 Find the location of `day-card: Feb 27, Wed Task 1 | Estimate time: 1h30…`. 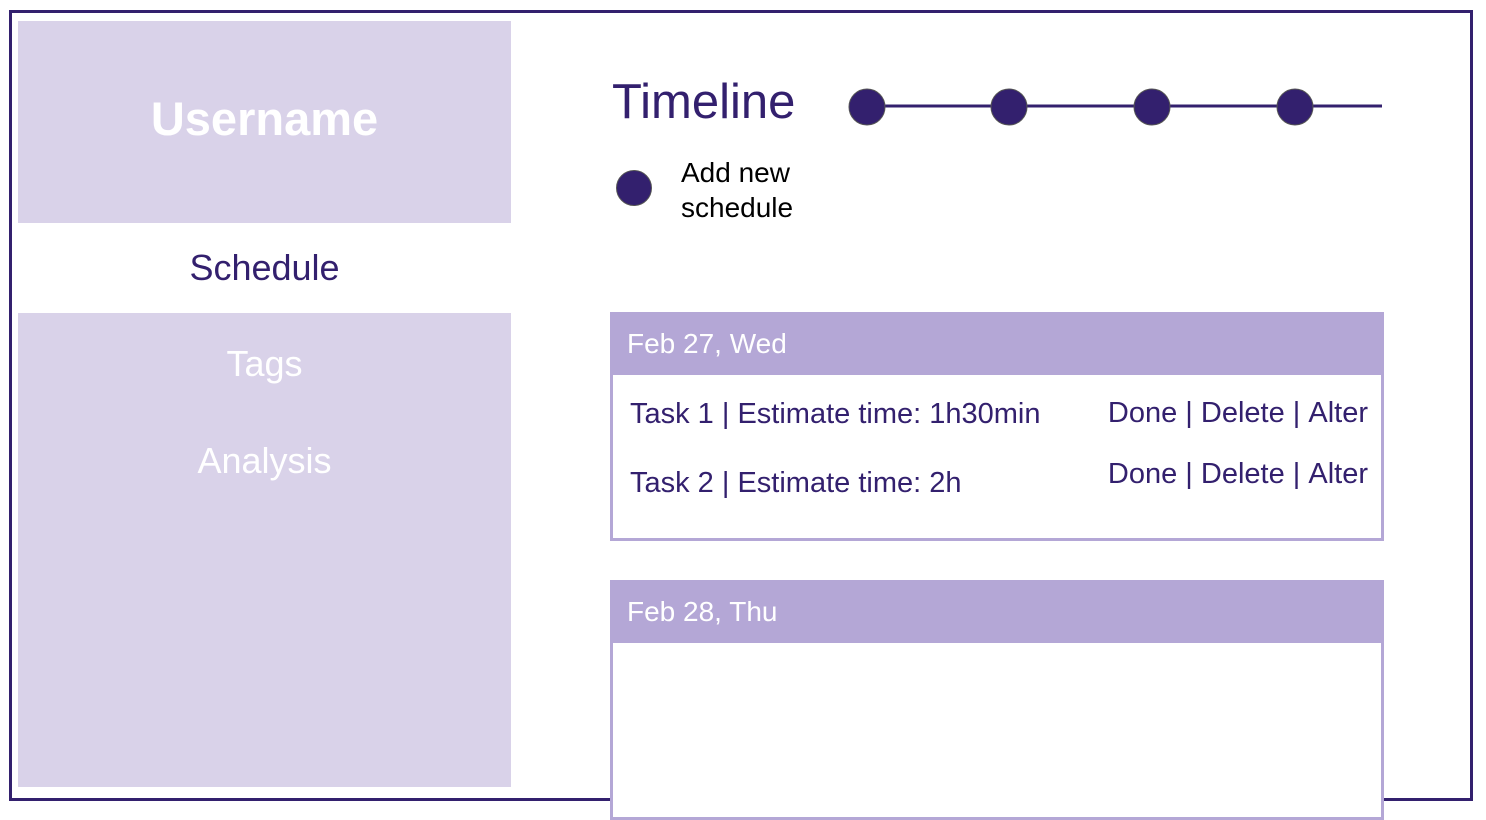

day-card: Feb 27, Wed Task 1 | Estimate time: 1h30… is located at coordinates (997, 426).